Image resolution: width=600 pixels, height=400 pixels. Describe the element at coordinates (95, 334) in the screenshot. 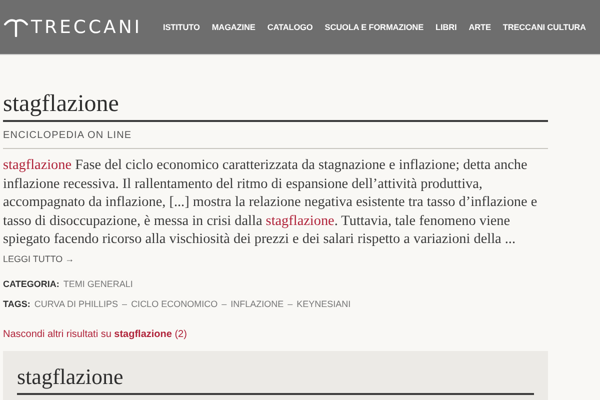

I see `hide-results-link: Nascondi altri risultati su stagflazione (2)` at that location.